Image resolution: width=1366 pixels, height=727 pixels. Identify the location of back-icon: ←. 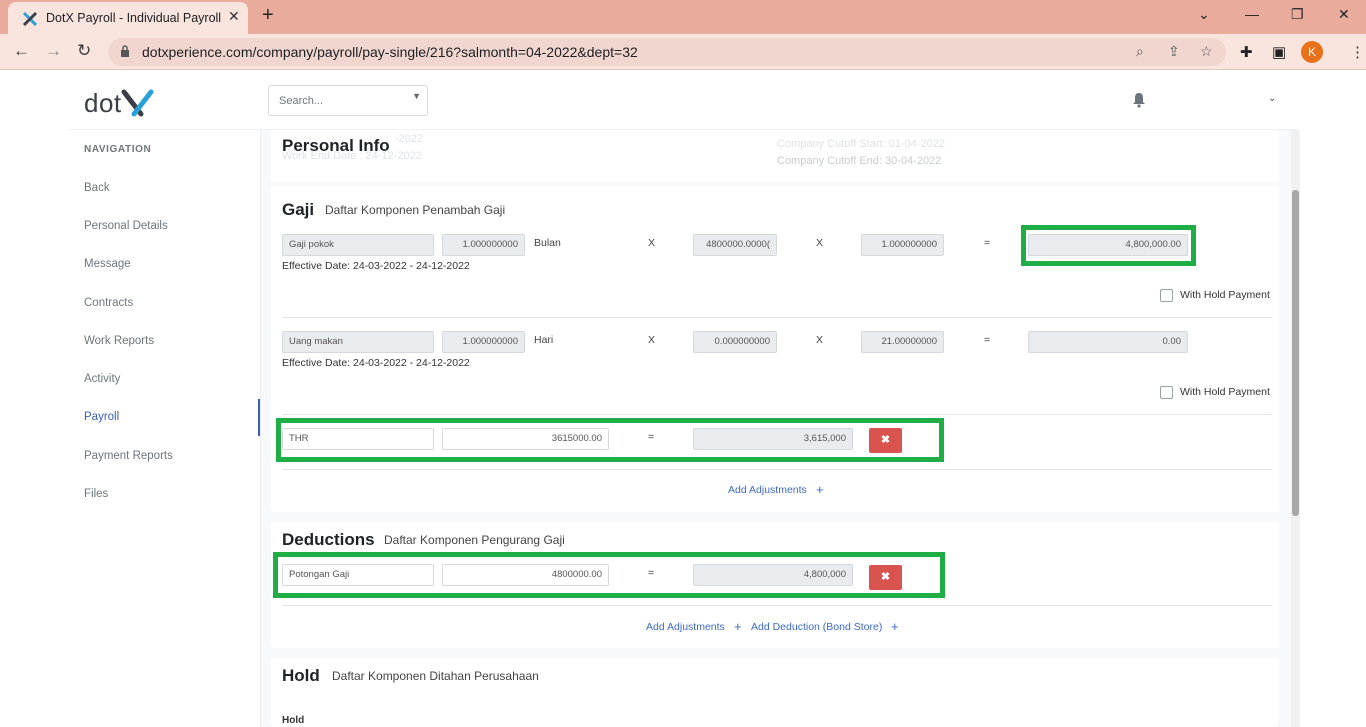
(21, 51).